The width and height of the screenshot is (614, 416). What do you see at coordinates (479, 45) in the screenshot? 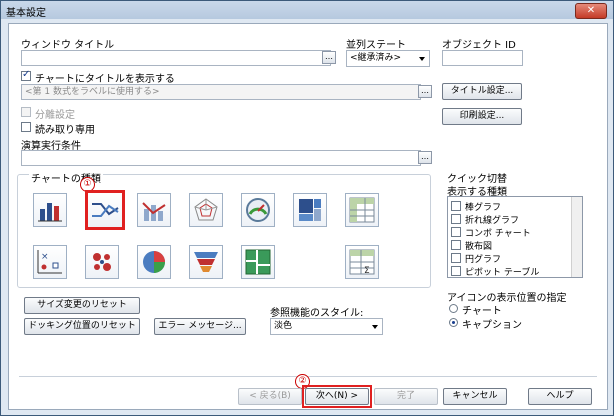
I see `object-id-label: オブジェクト ID` at bounding box center [479, 45].